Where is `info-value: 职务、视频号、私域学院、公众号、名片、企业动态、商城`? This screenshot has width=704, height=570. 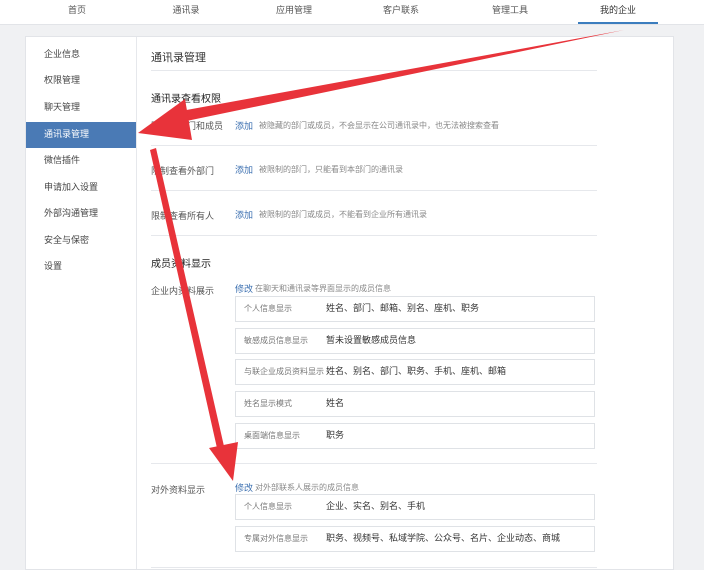 info-value: 职务、视频号、私域学院、公众号、名片、企业动态、商城 is located at coordinates (443, 539).